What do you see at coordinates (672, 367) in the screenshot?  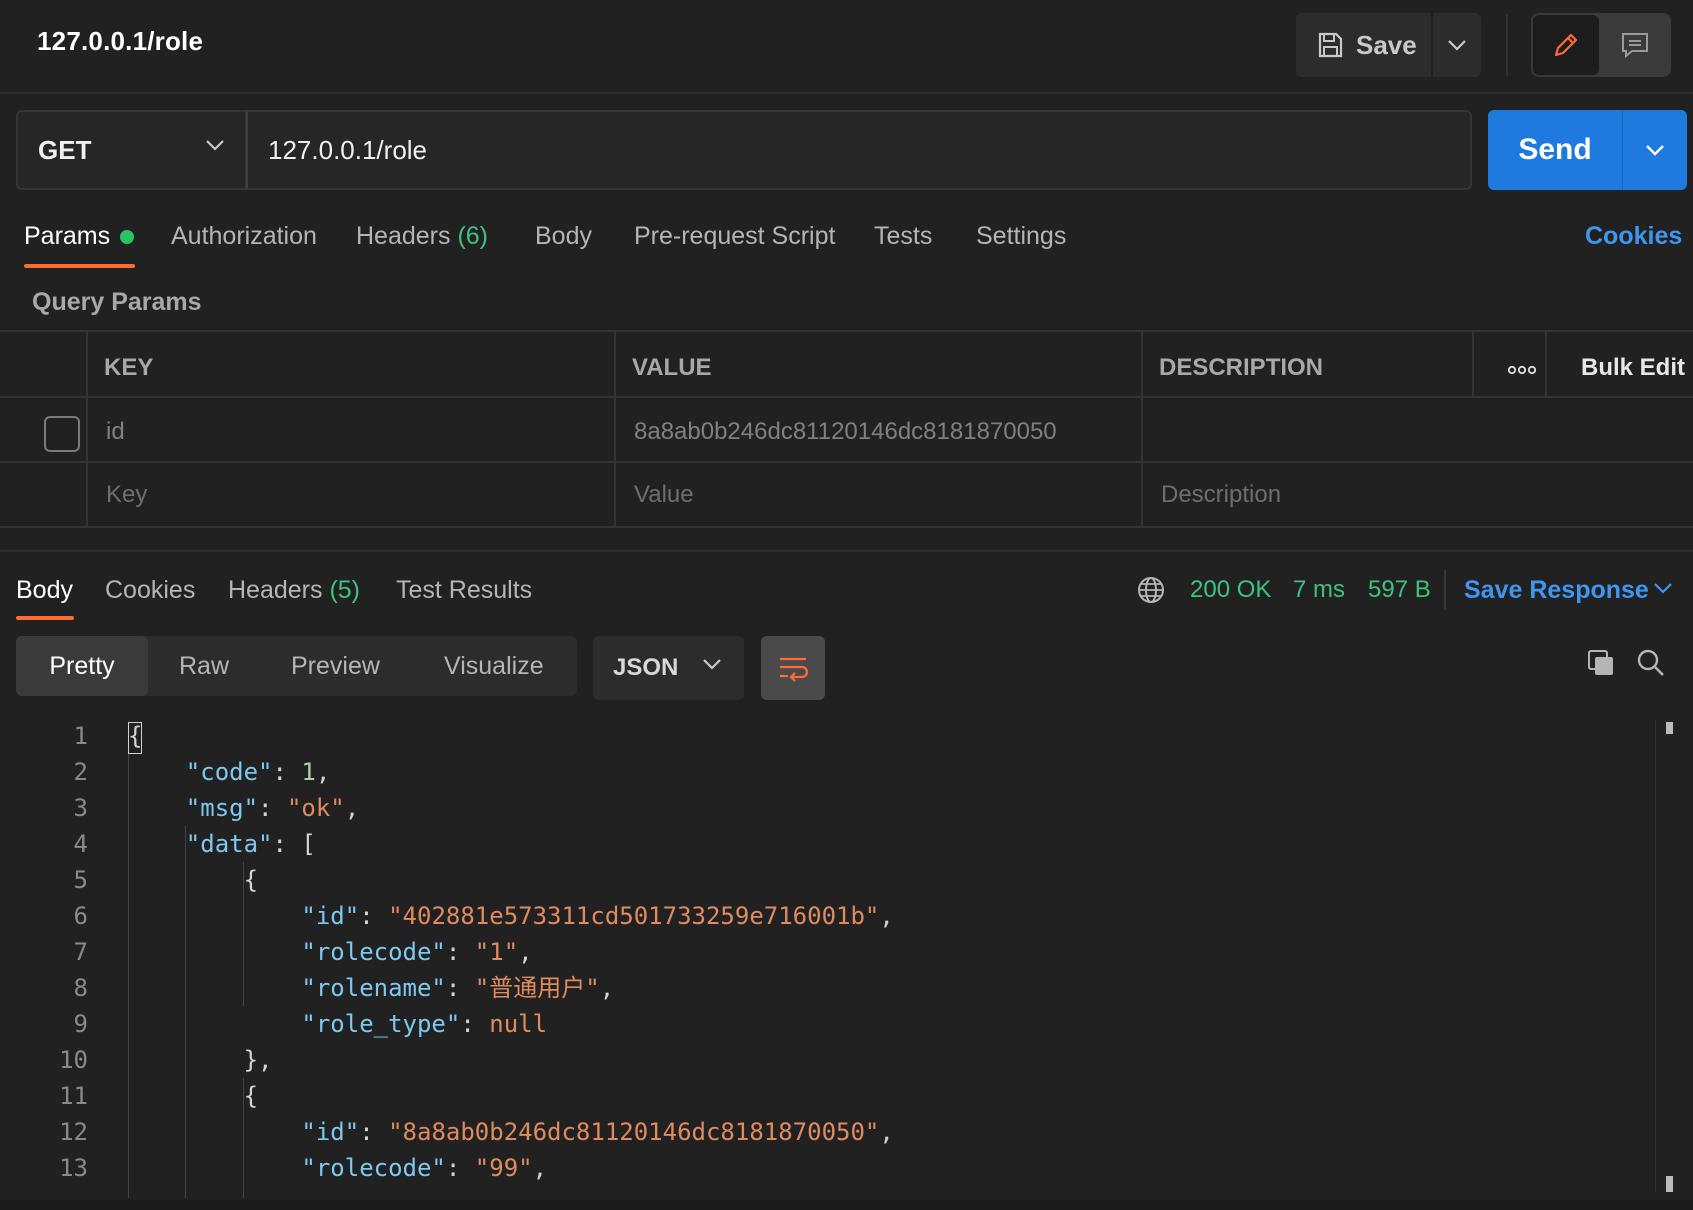 I see `column-header-value: VALUE` at bounding box center [672, 367].